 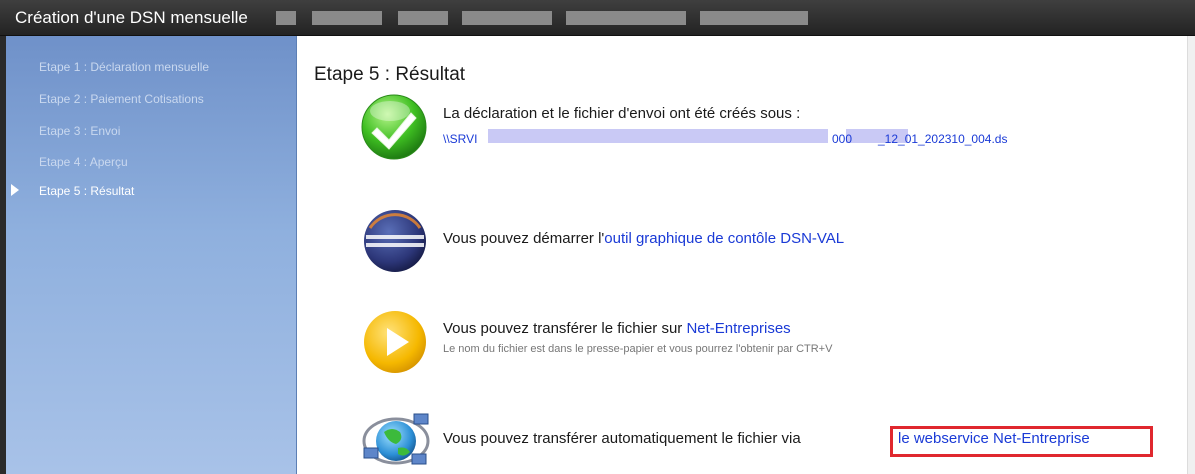 What do you see at coordinates (131, 17) in the screenshot?
I see `window-title: Création d'une DSN mensuelle` at bounding box center [131, 17].